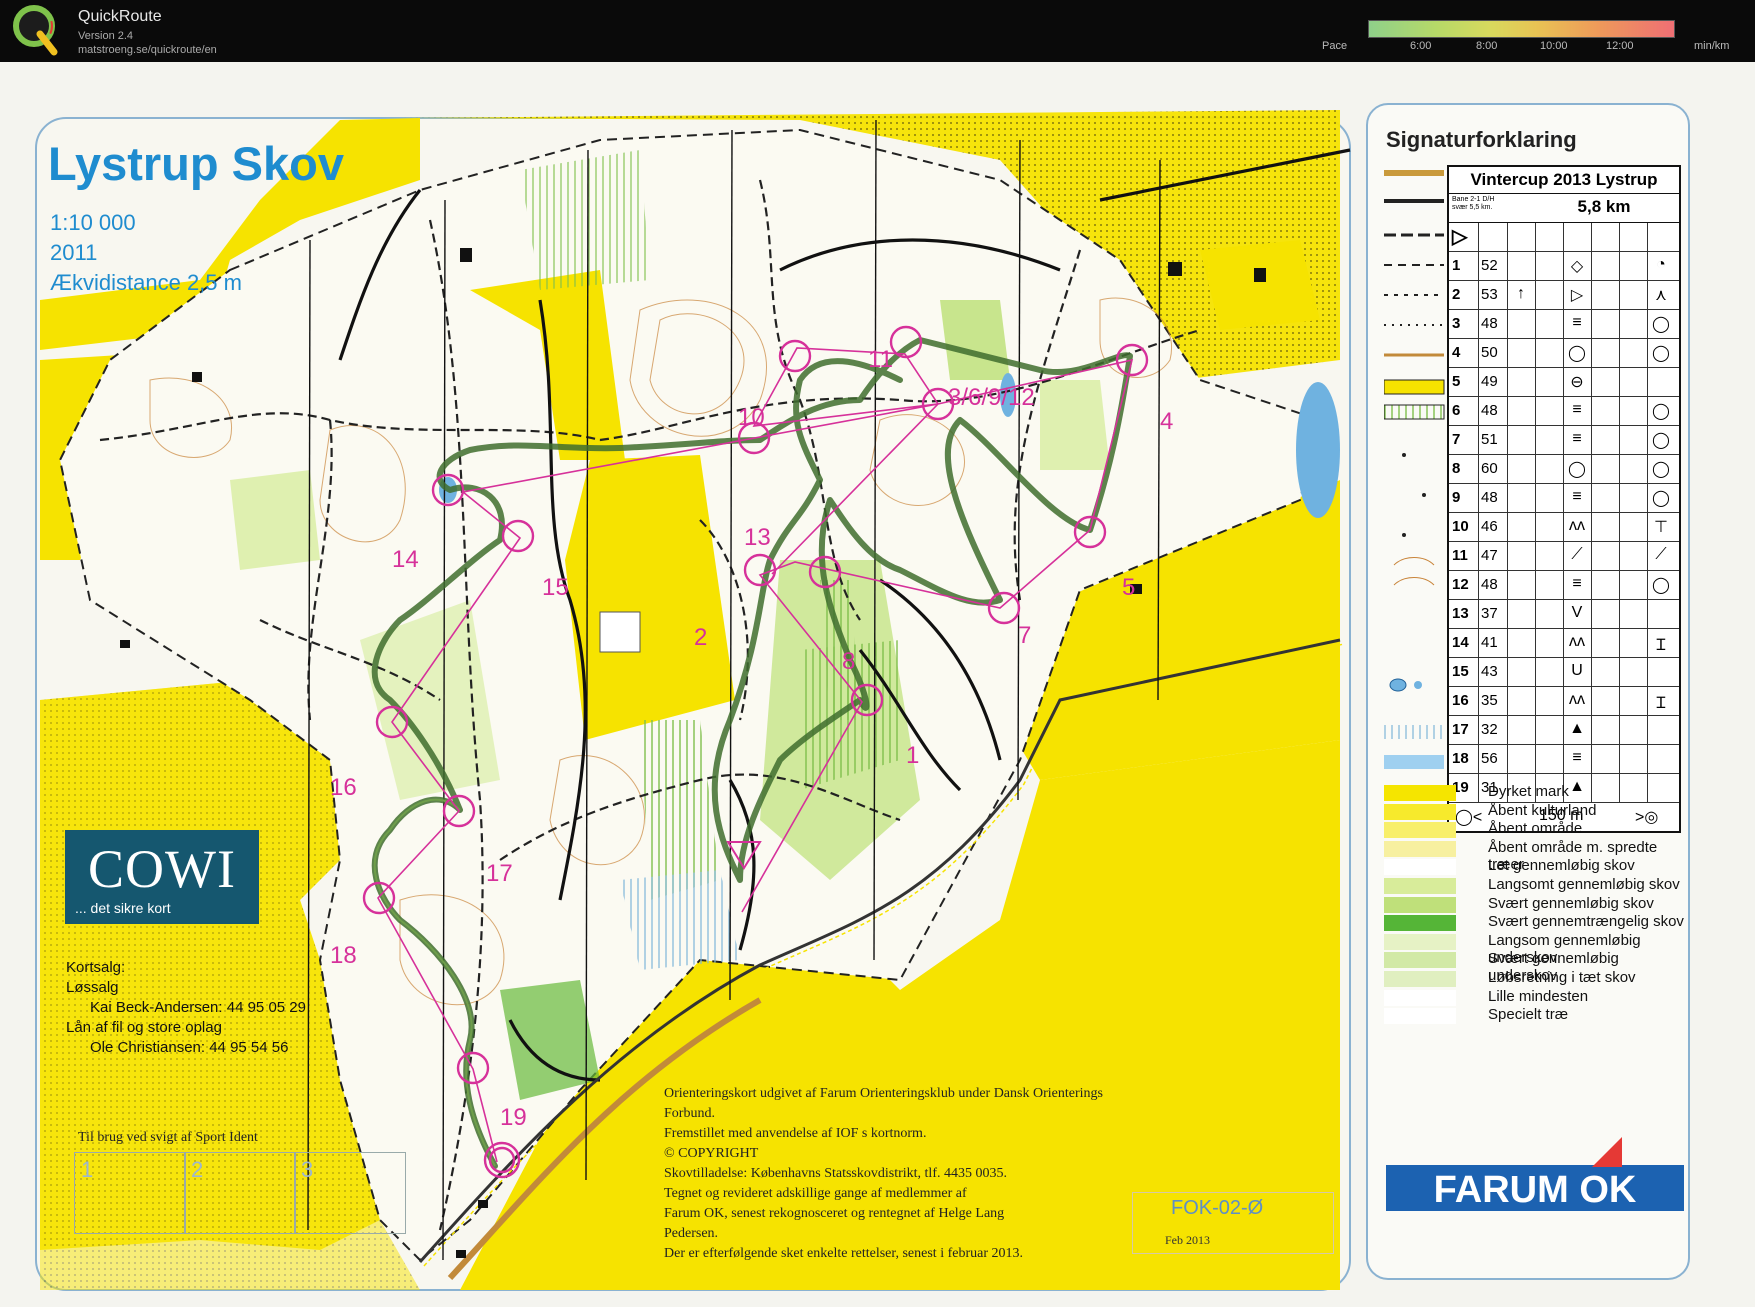  I want to click on control-code: 51, so click(1489, 439).